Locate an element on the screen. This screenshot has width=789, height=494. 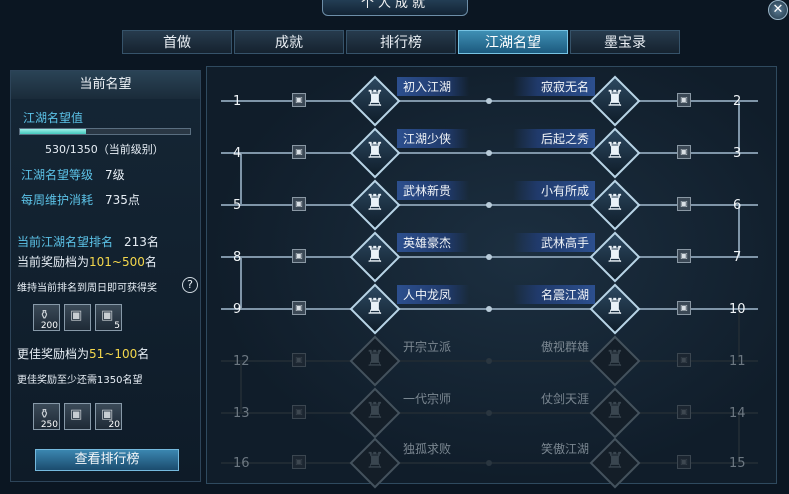
tab-bar: 首做 成就 排行榜 江湖名望 墨宝录 is located at coordinates (401, 42).